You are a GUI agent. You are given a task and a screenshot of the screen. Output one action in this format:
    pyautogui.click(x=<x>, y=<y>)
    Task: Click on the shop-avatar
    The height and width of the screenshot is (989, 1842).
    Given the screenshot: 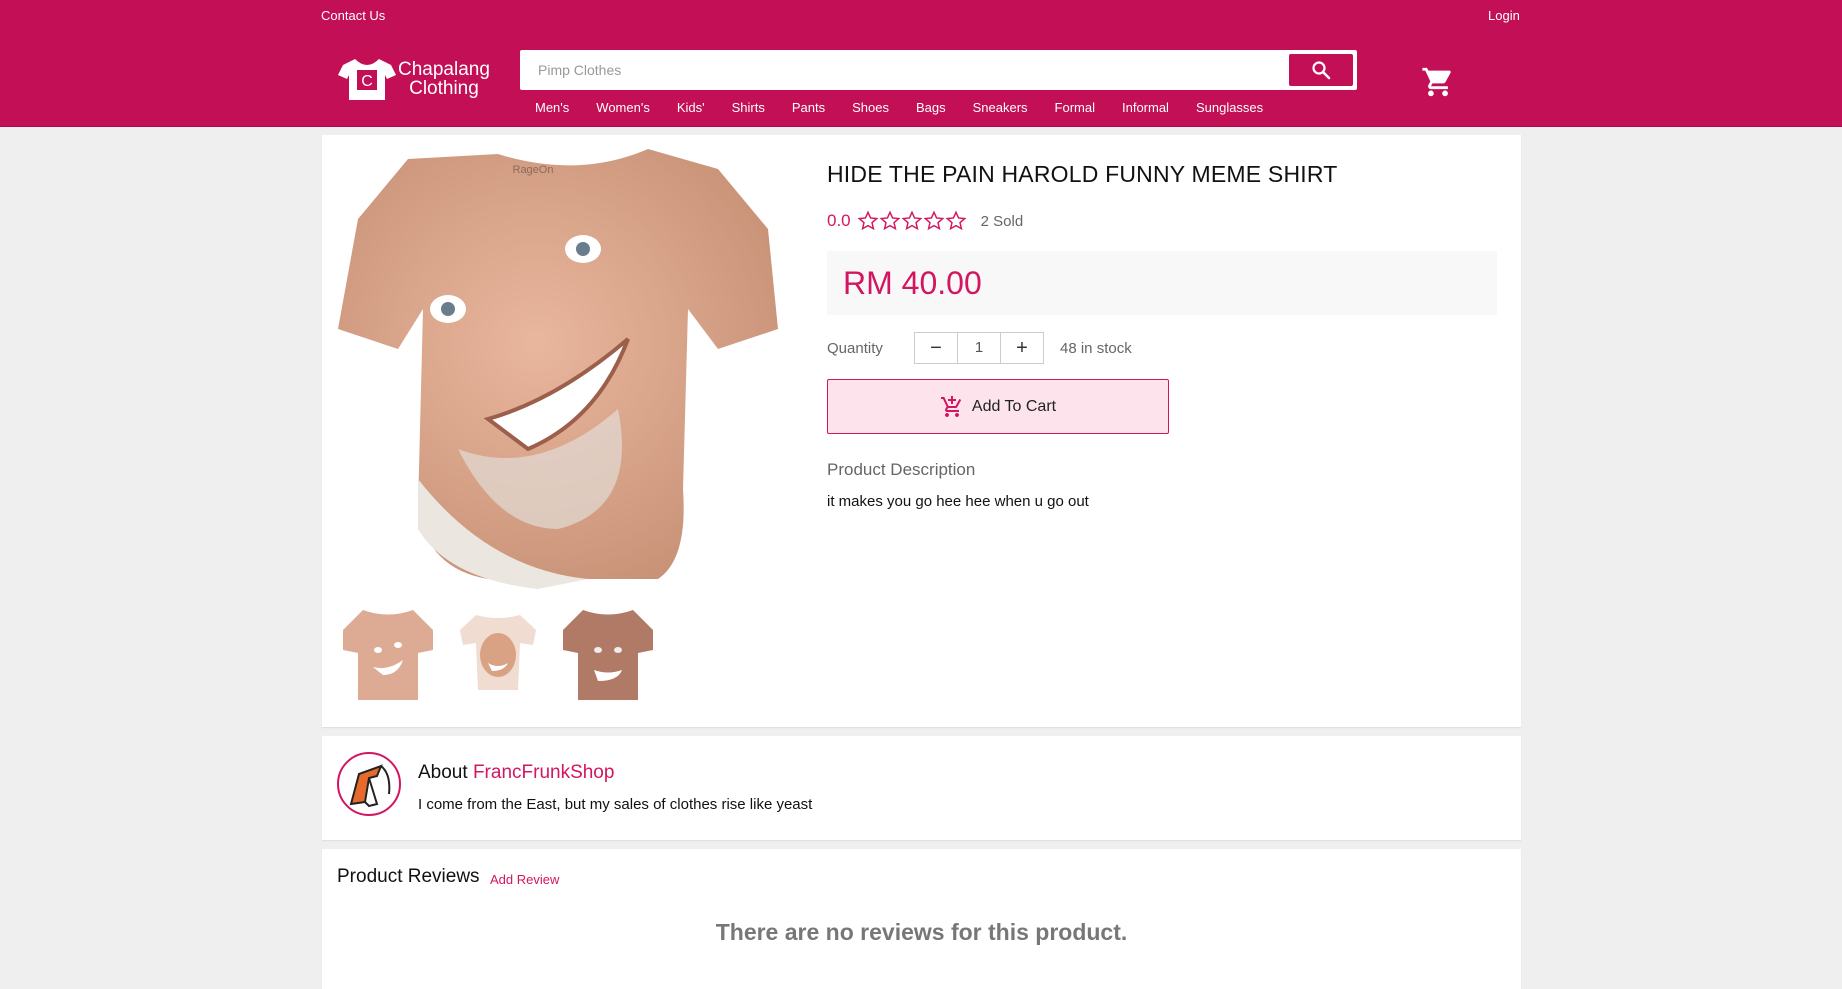 What is the action you would take?
    pyautogui.click(x=369, y=784)
    